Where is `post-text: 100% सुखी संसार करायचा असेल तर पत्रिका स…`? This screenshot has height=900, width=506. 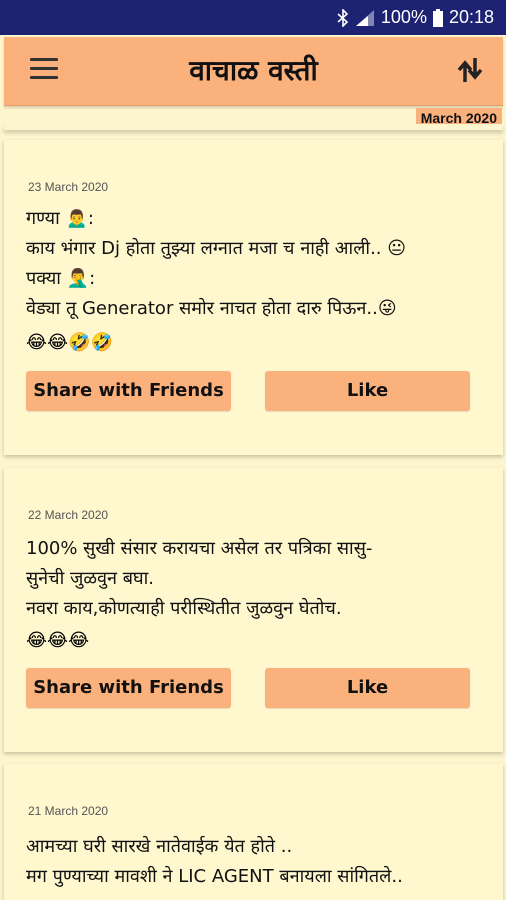
post-text: 100% सुखी संसार करायचा असेल तर पत्रिका स… is located at coordinates (199, 578).